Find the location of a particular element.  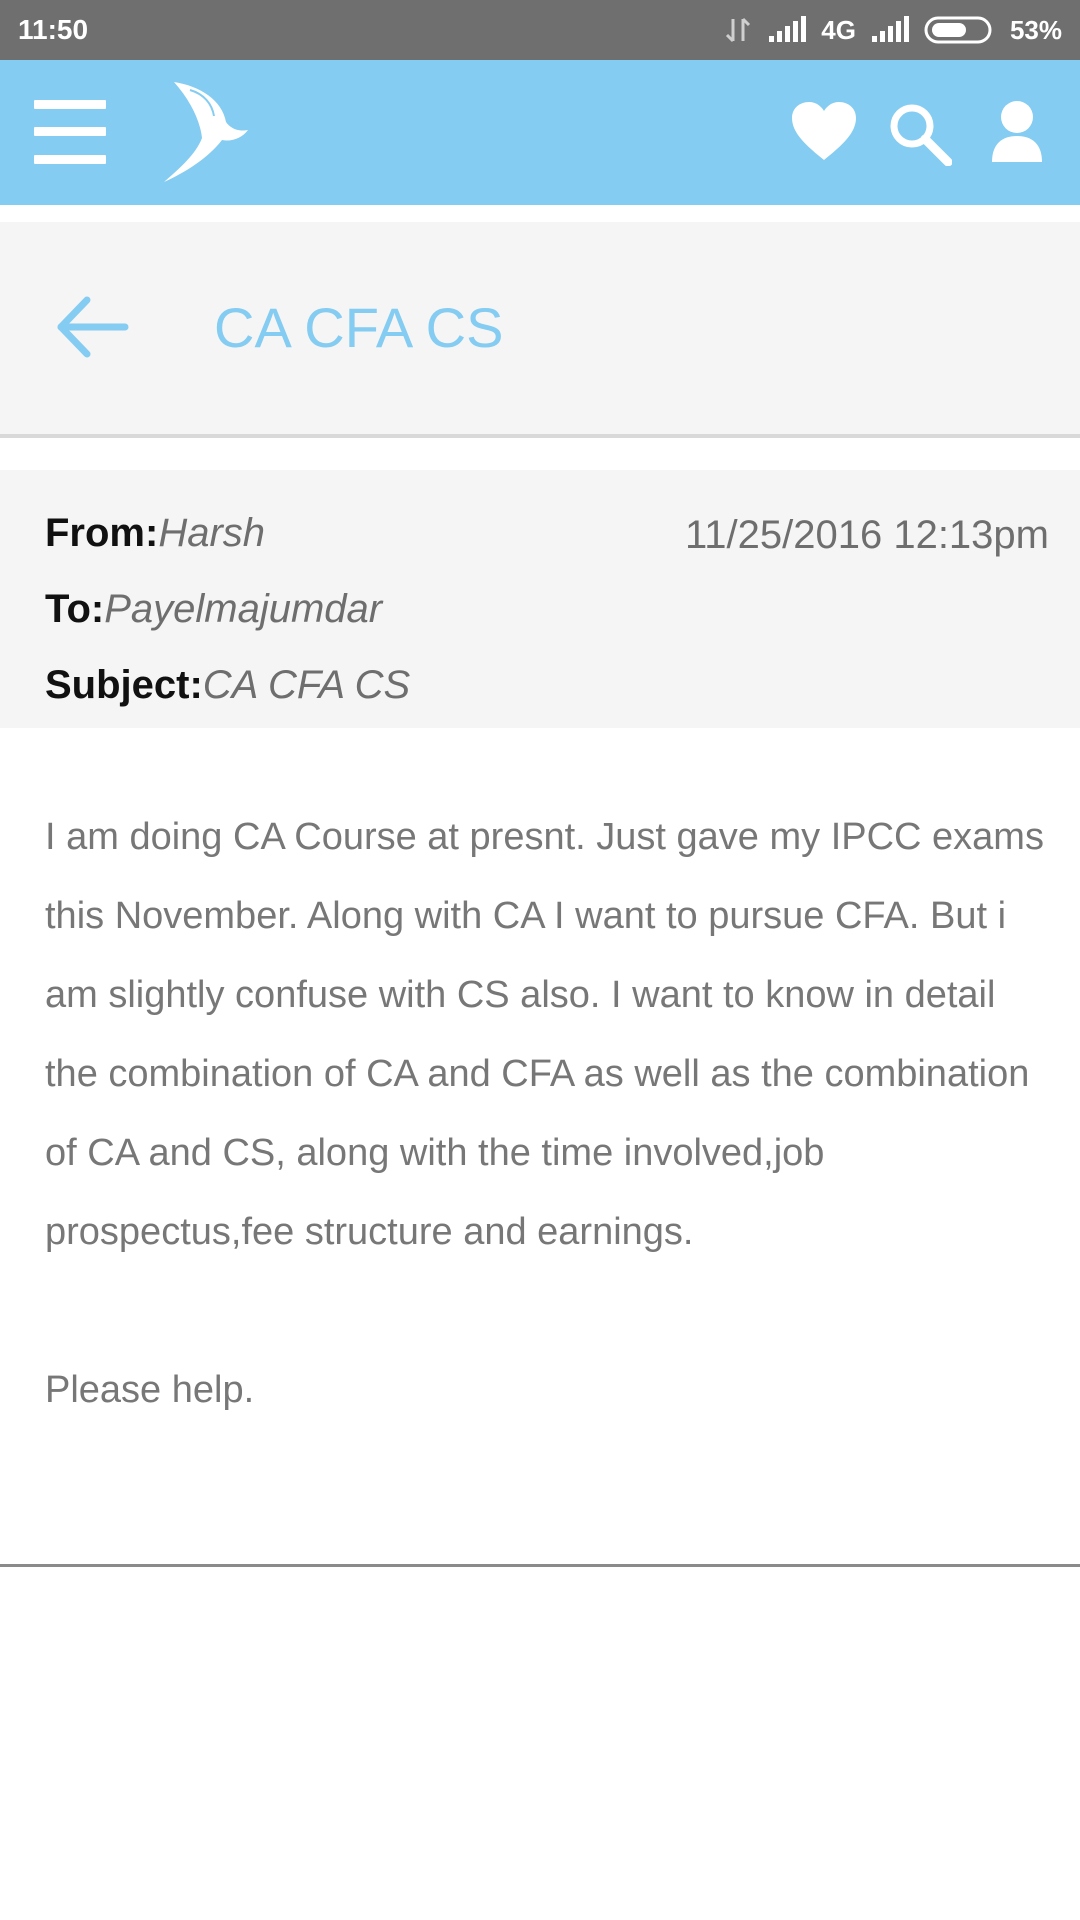

battery-level: 53% is located at coordinates (1035, 29).